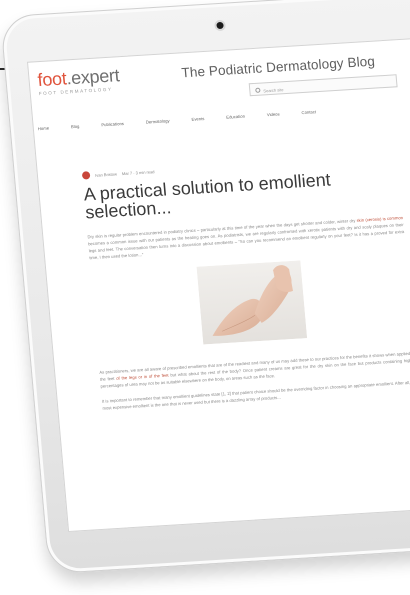 This screenshot has height=595, width=410. What do you see at coordinates (252, 302) in the screenshot?
I see `feet-photo` at bounding box center [252, 302].